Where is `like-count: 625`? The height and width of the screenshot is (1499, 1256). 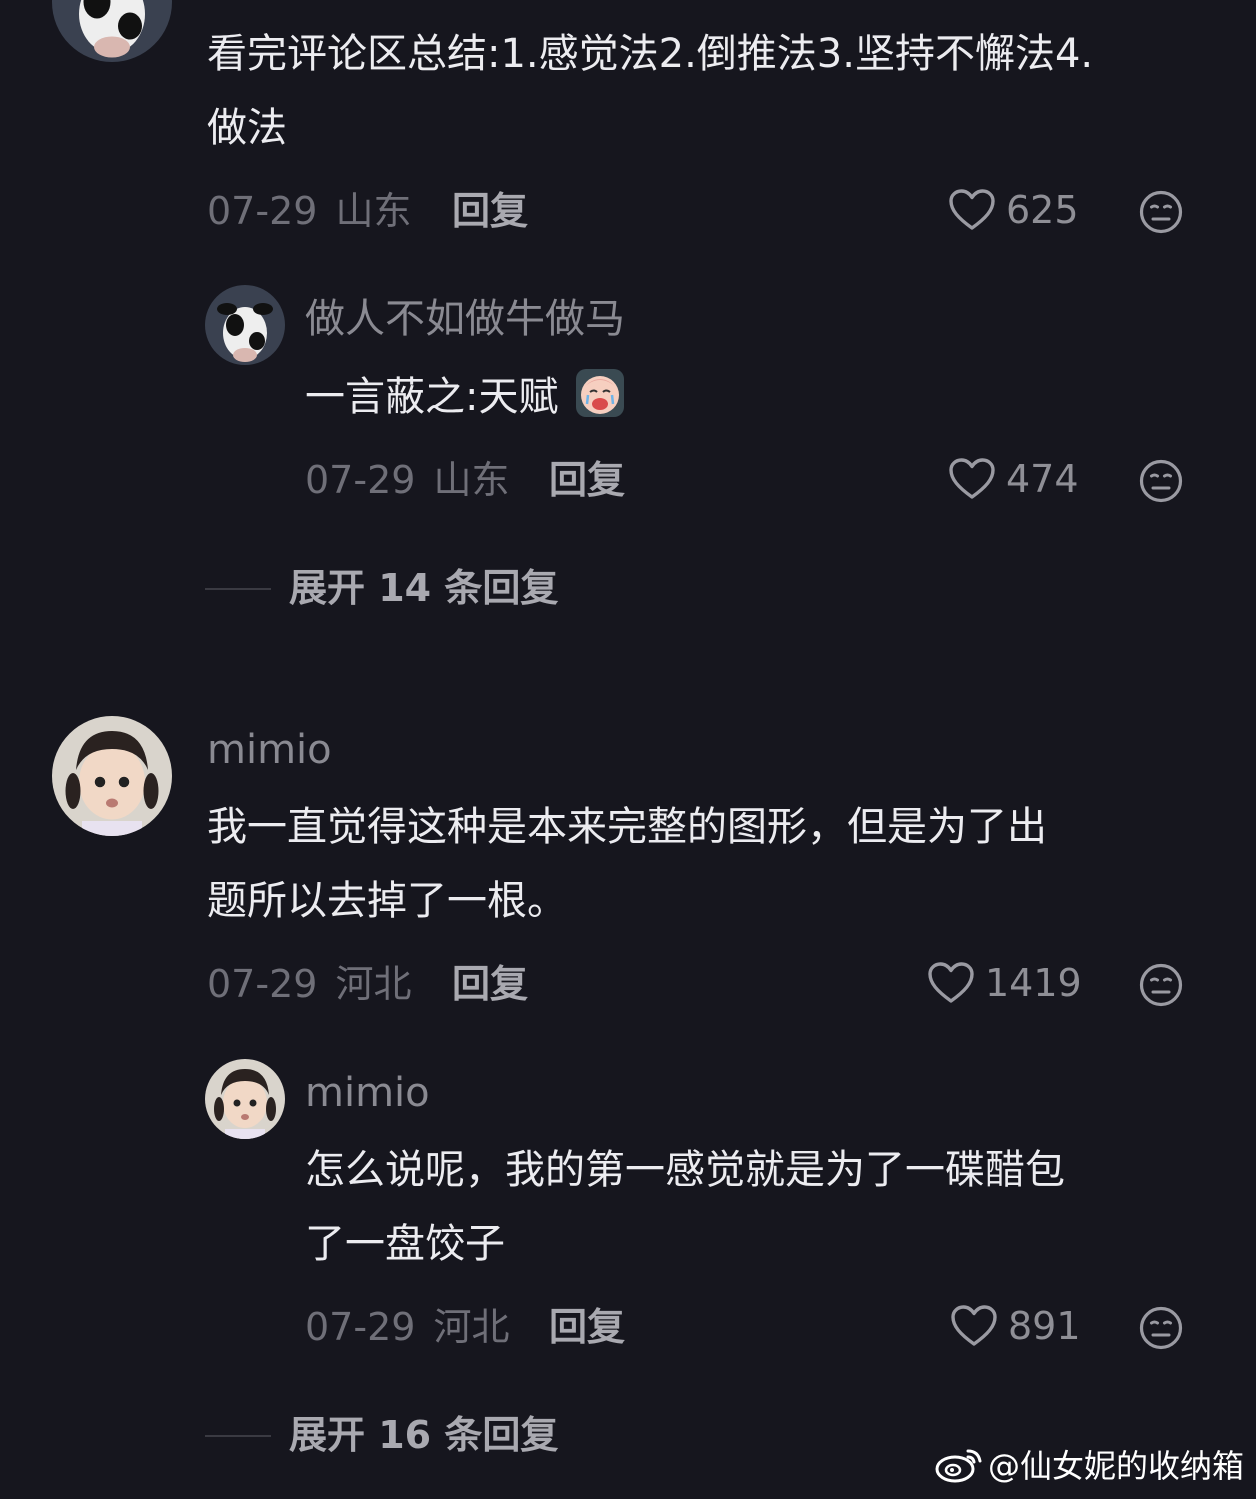
like-count: 625 is located at coordinates (1042, 210).